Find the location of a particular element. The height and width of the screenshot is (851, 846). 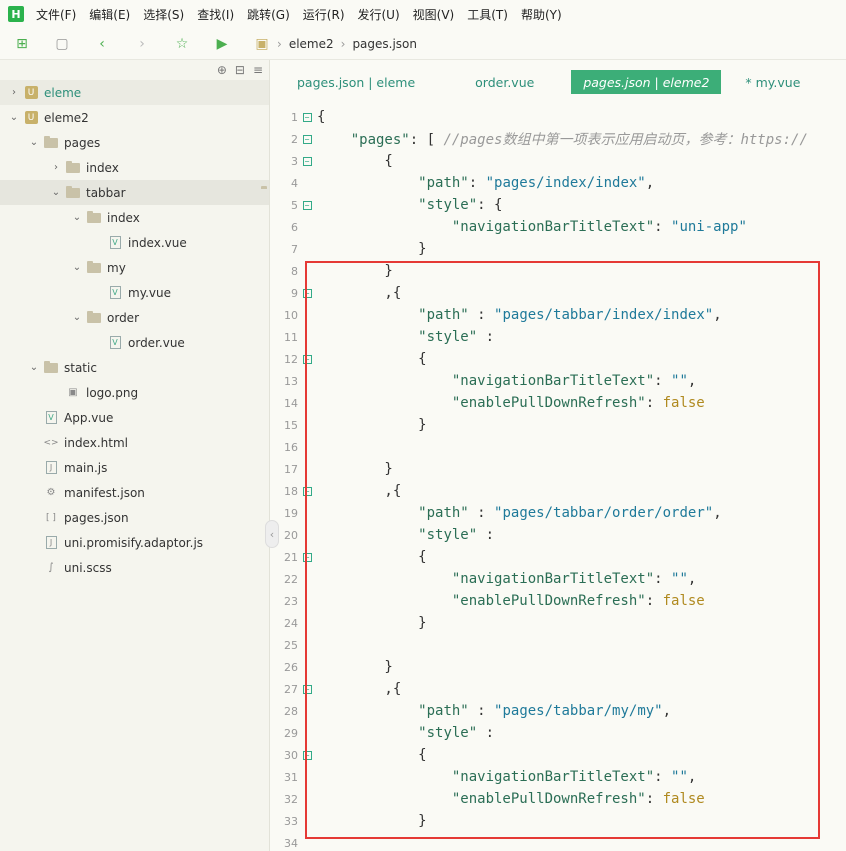

line-number: 2 is located at coordinates (294, 139).